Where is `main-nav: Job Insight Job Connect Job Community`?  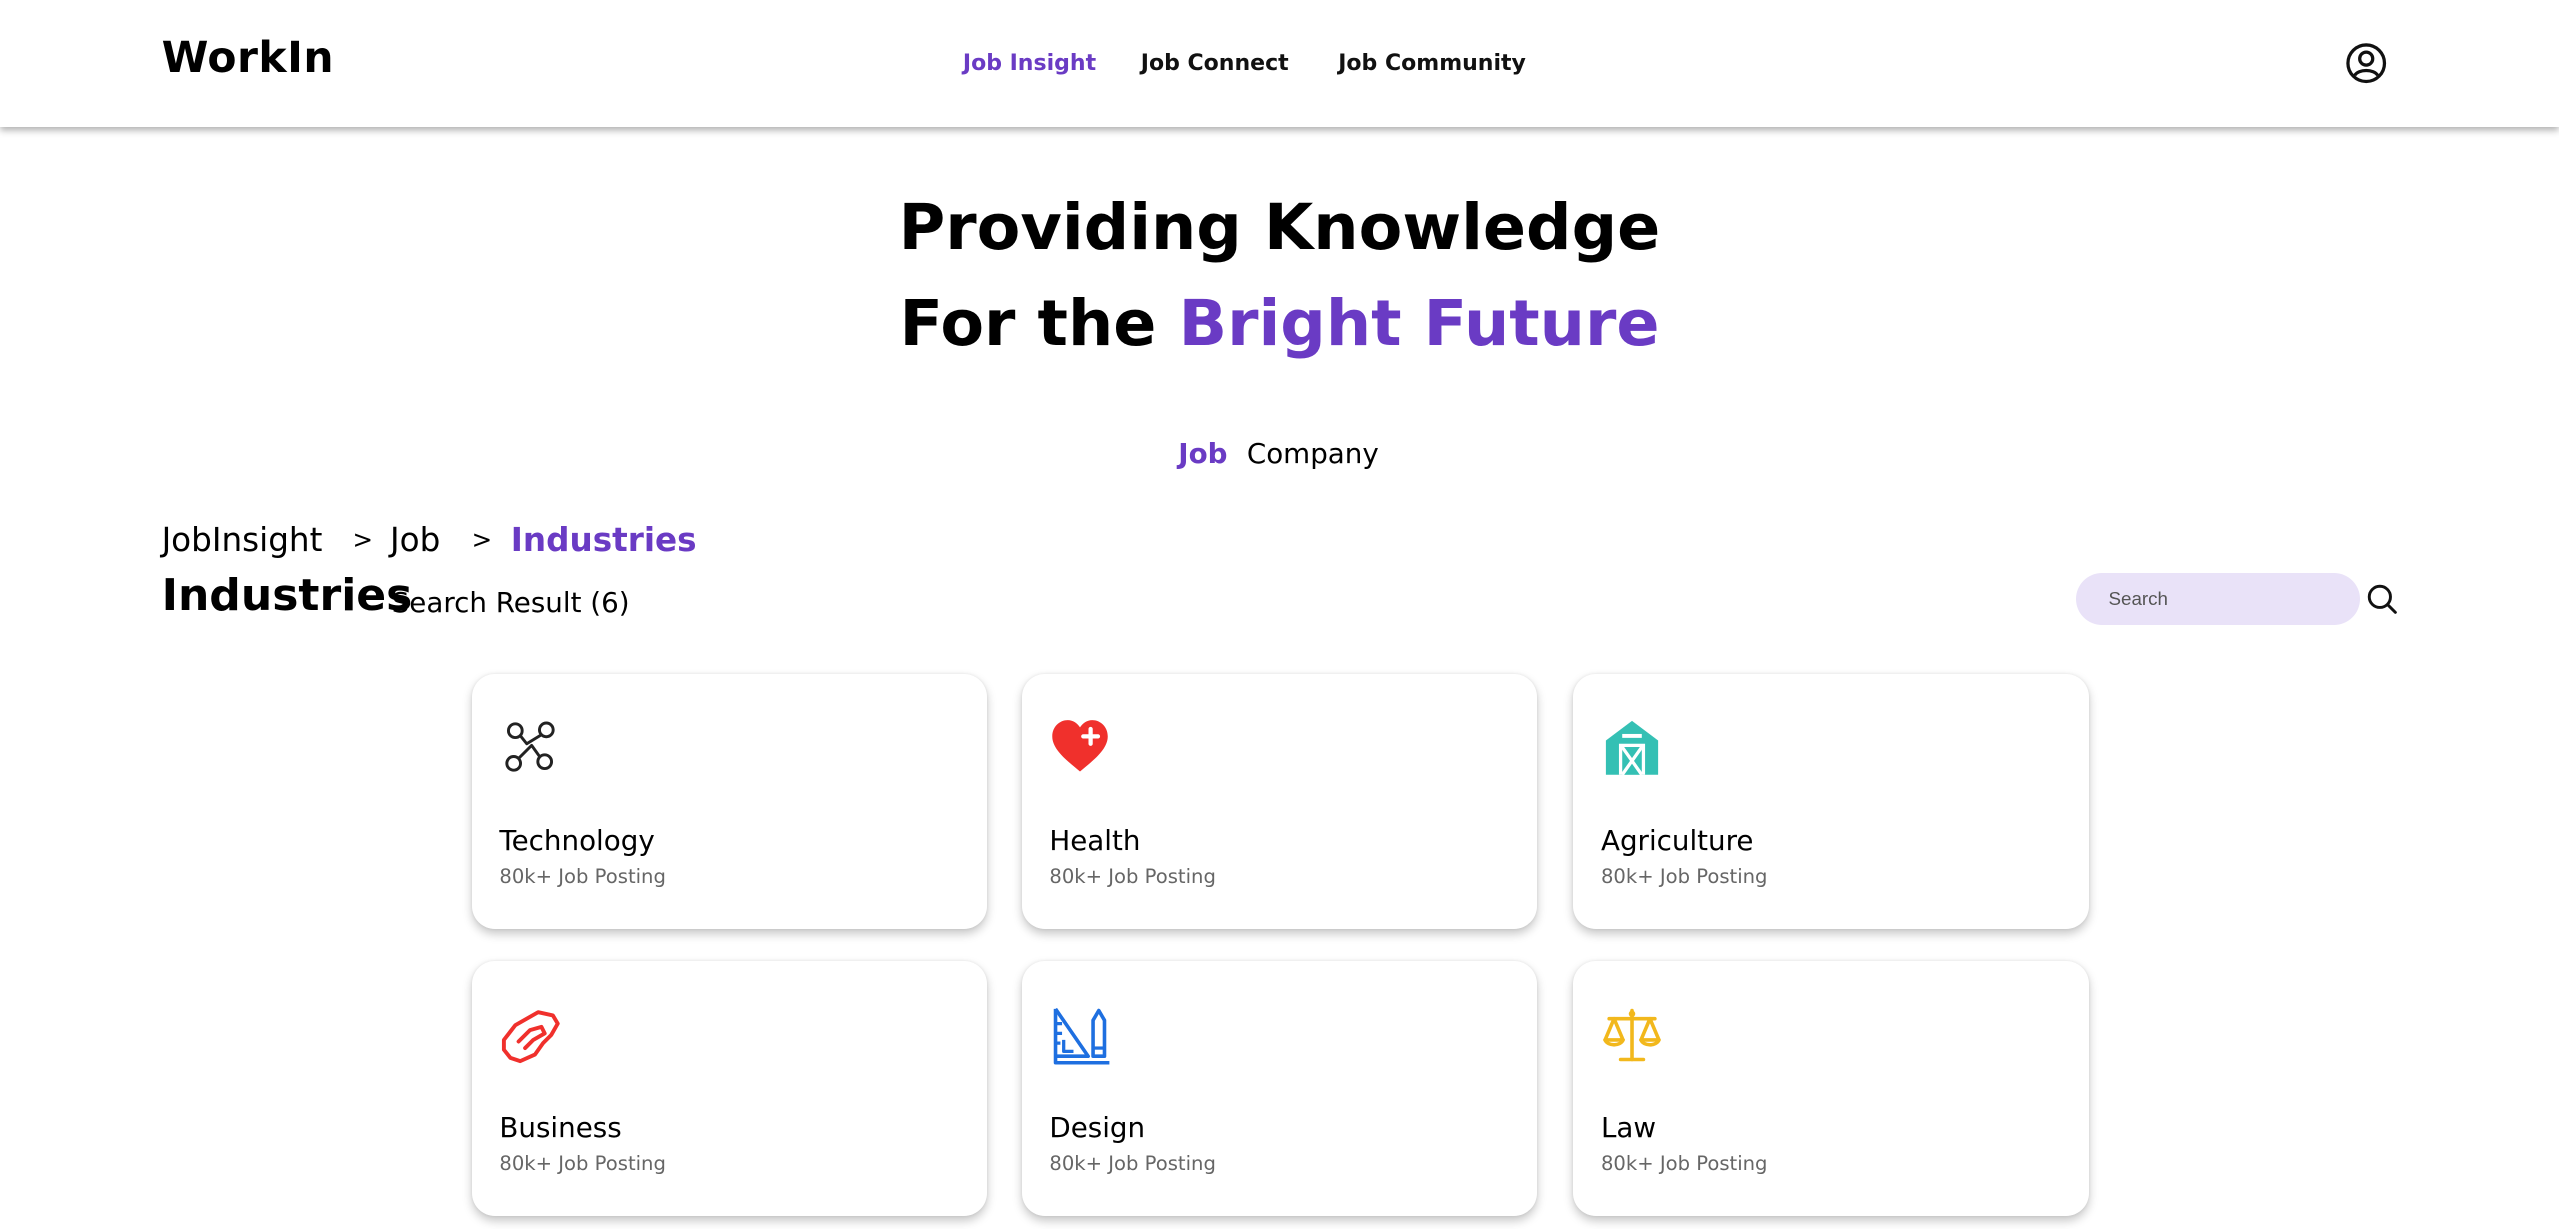 main-nav: Job Insight Job Connect Job Community is located at coordinates (1279, 67).